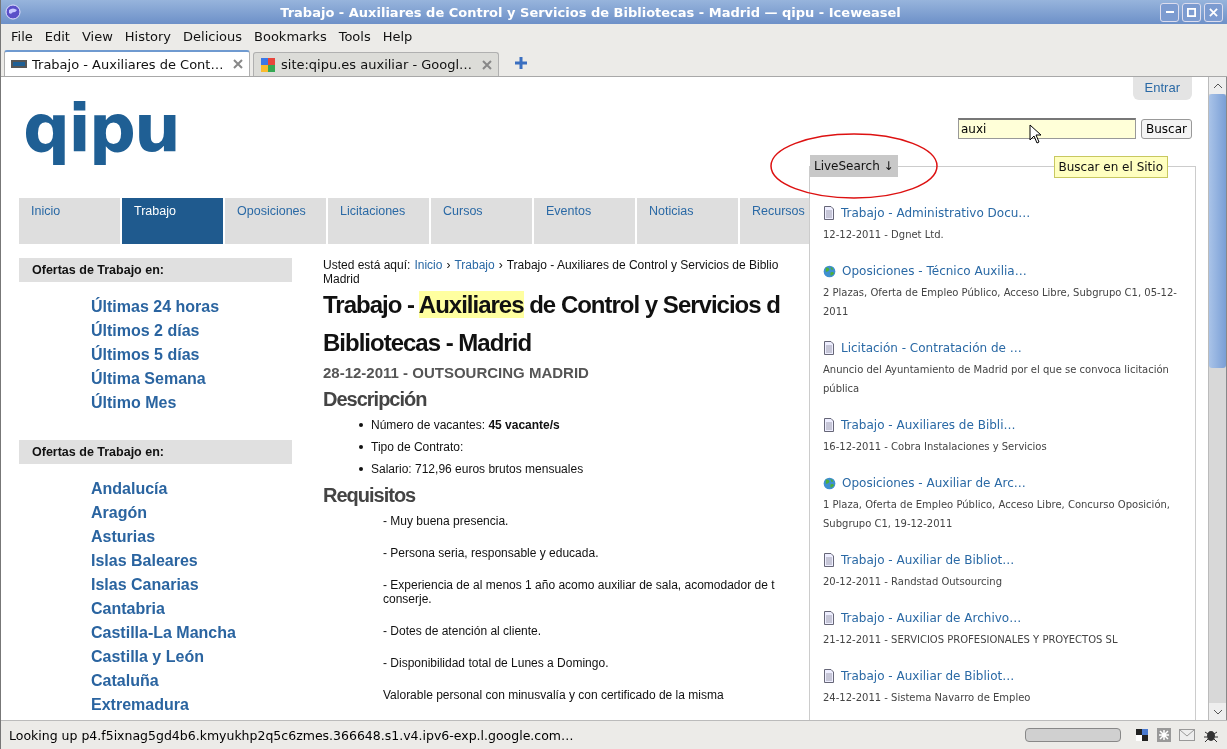 The image size is (1227, 749). I want to click on window-title: Trabajo - Auxiliares de Control y Servicios de Bibliotecas - Madrid — qipu - Iceweasel, so click(590, 12).